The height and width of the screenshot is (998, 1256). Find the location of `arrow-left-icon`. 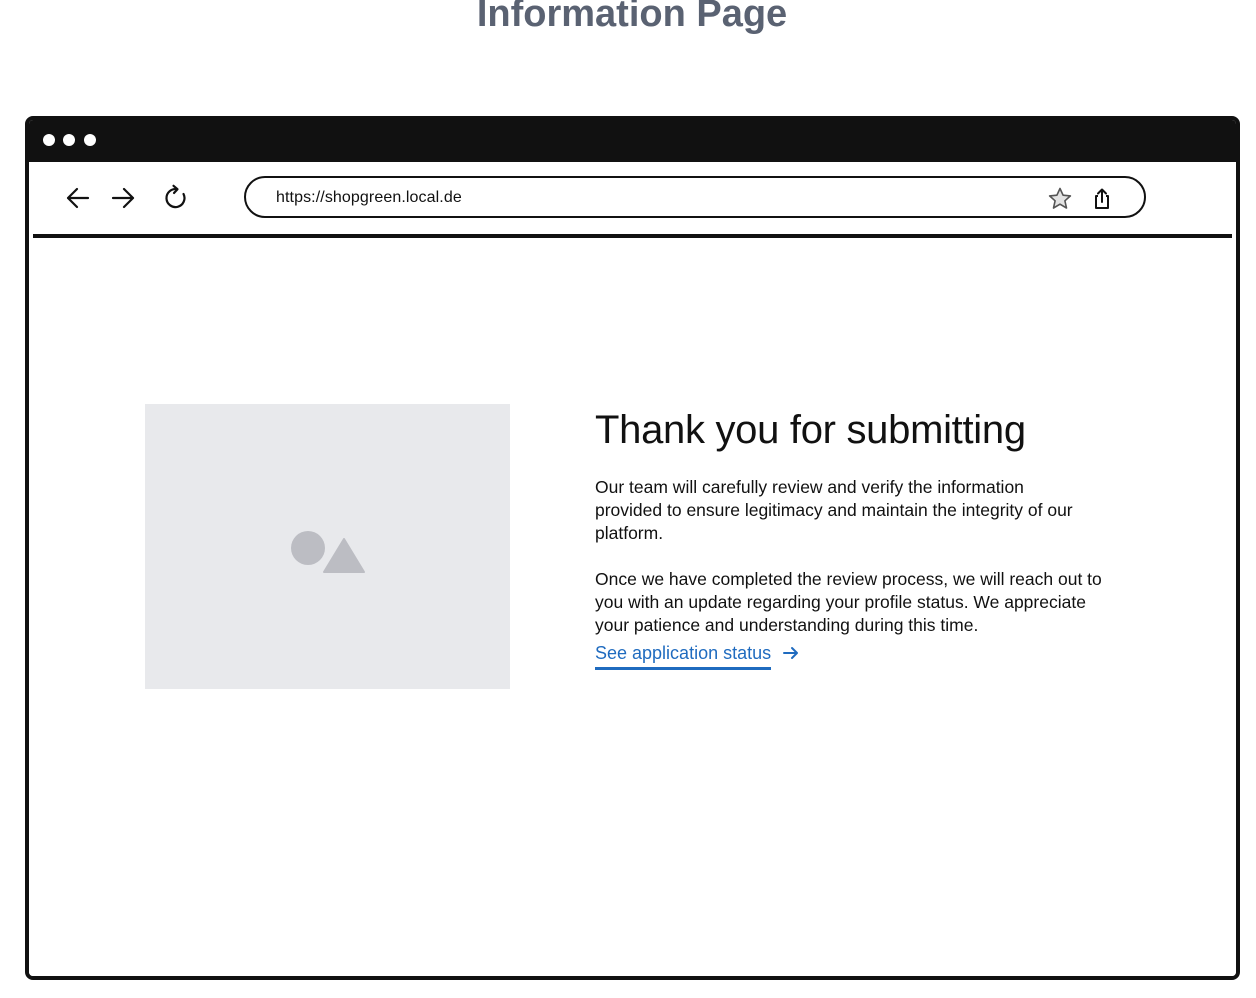

arrow-left-icon is located at coordinates (78, 198).